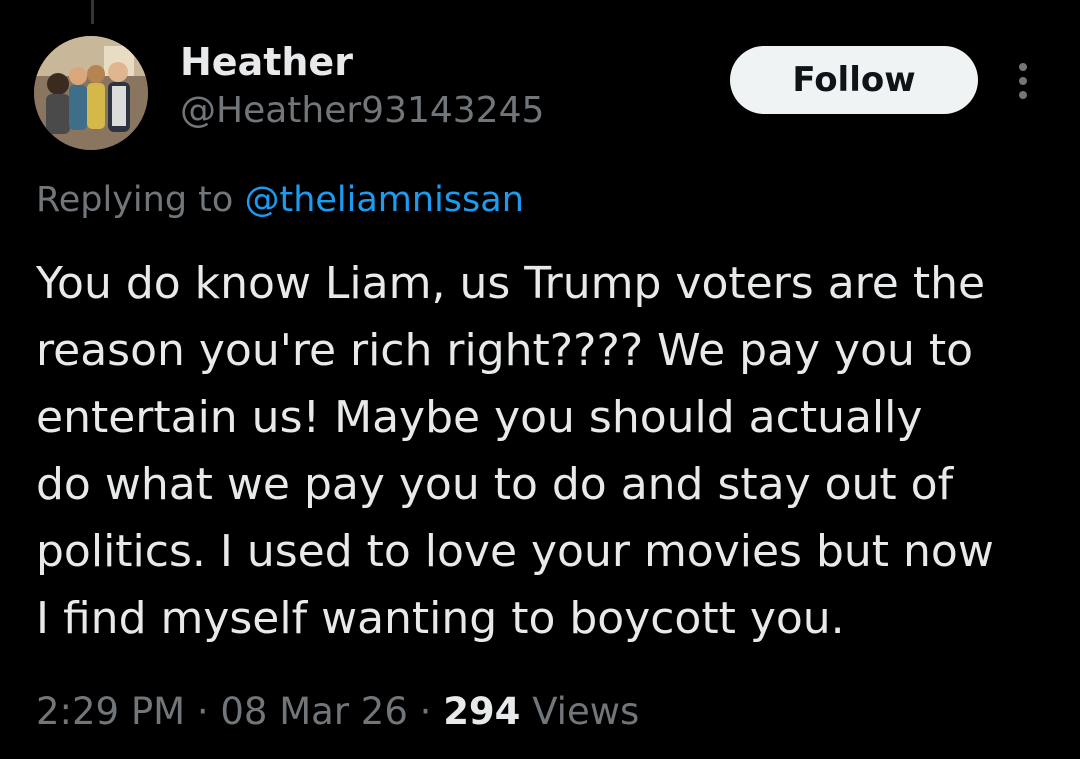  What do you see at coordinates (854, 80) in the screenshot?
I see `follow-button: Follow` at bounding box center [854, 80].